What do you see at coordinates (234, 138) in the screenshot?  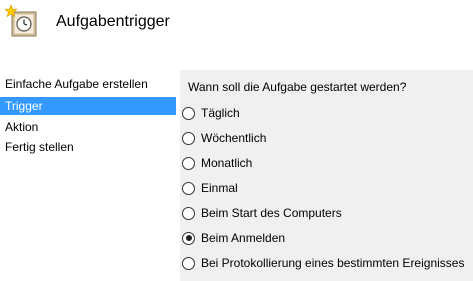 I see `option-label: Wöchentlich` at bounding box center [234, 138].